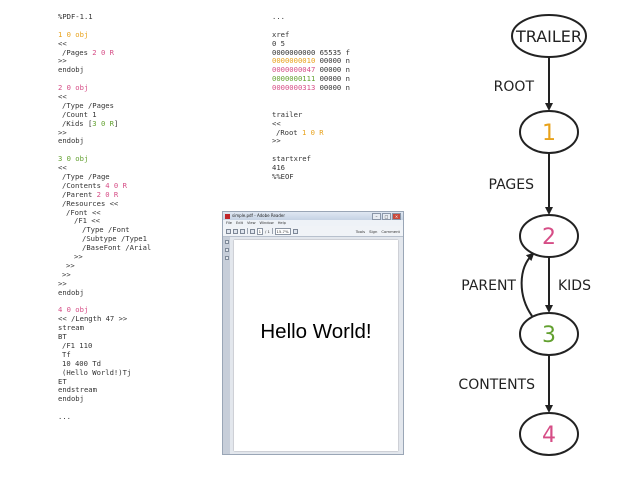 The image size is (638, 479). Describe the element at coordinates (104, 248) in the screenshot. I see `code-line: /BaseFont /Arial` at that location.